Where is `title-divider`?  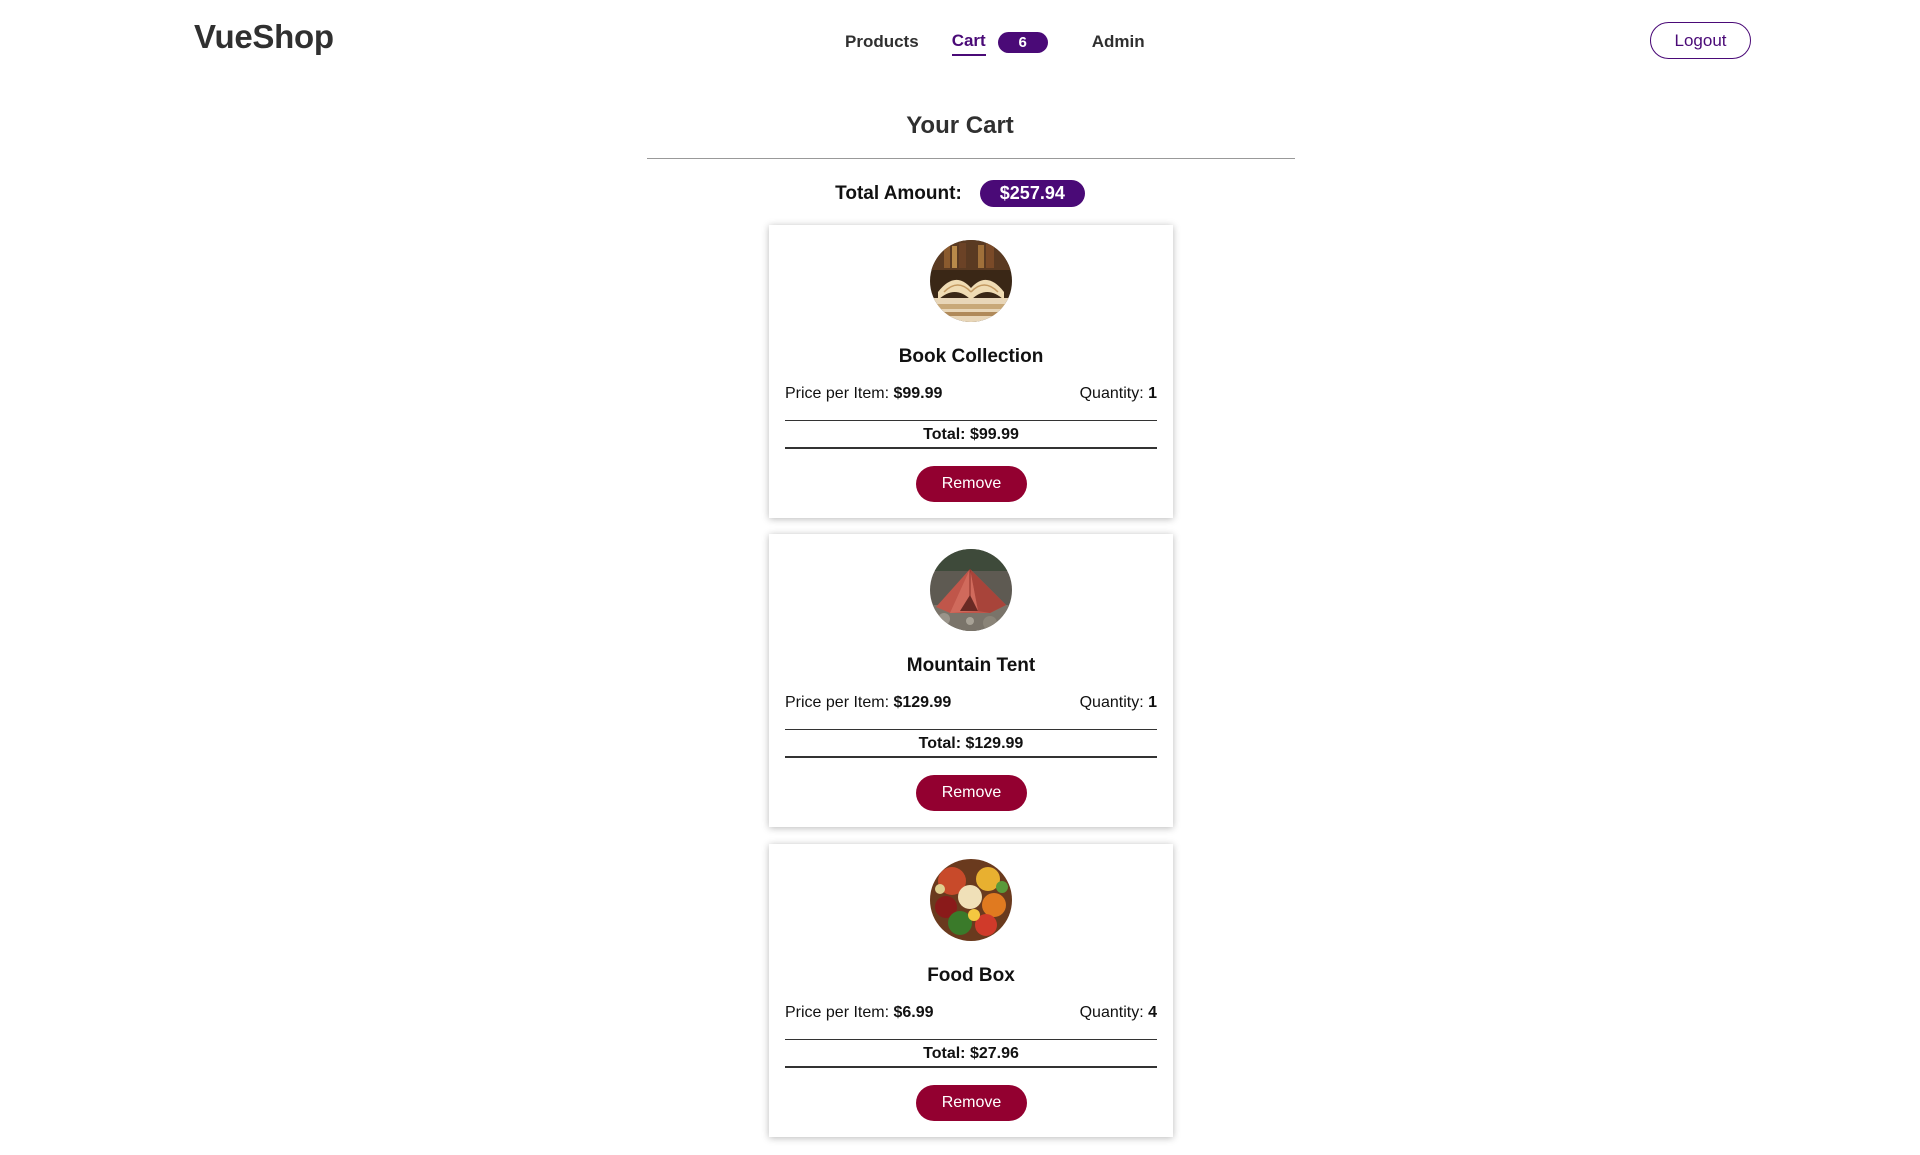 title-divider is located at coordinates (971, 158).